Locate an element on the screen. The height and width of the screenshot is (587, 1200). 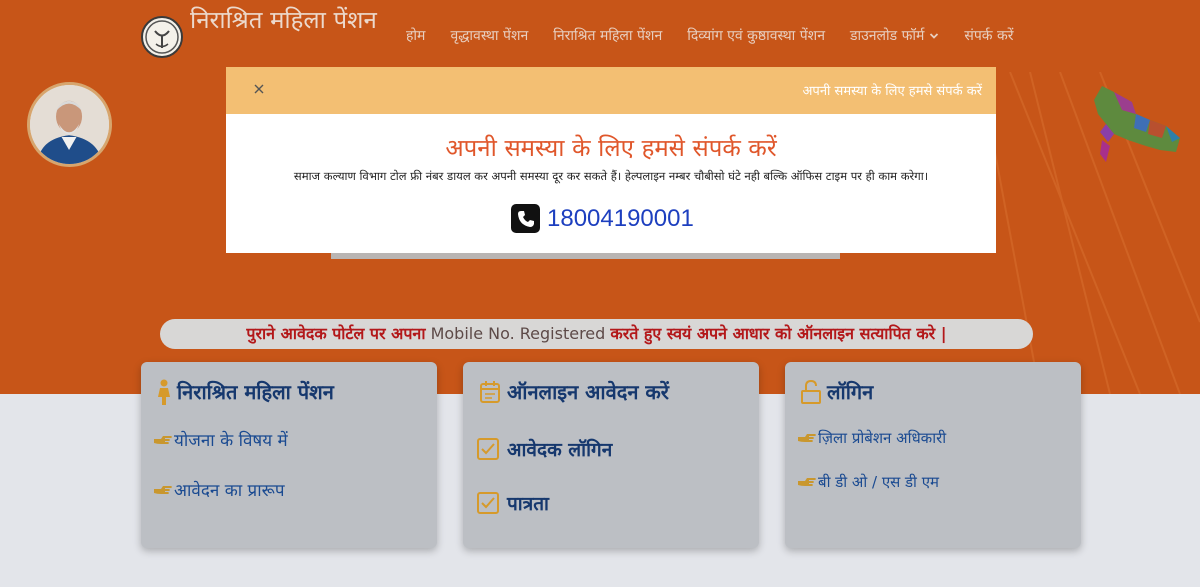
close-icon is located at coordinates (259, 89).